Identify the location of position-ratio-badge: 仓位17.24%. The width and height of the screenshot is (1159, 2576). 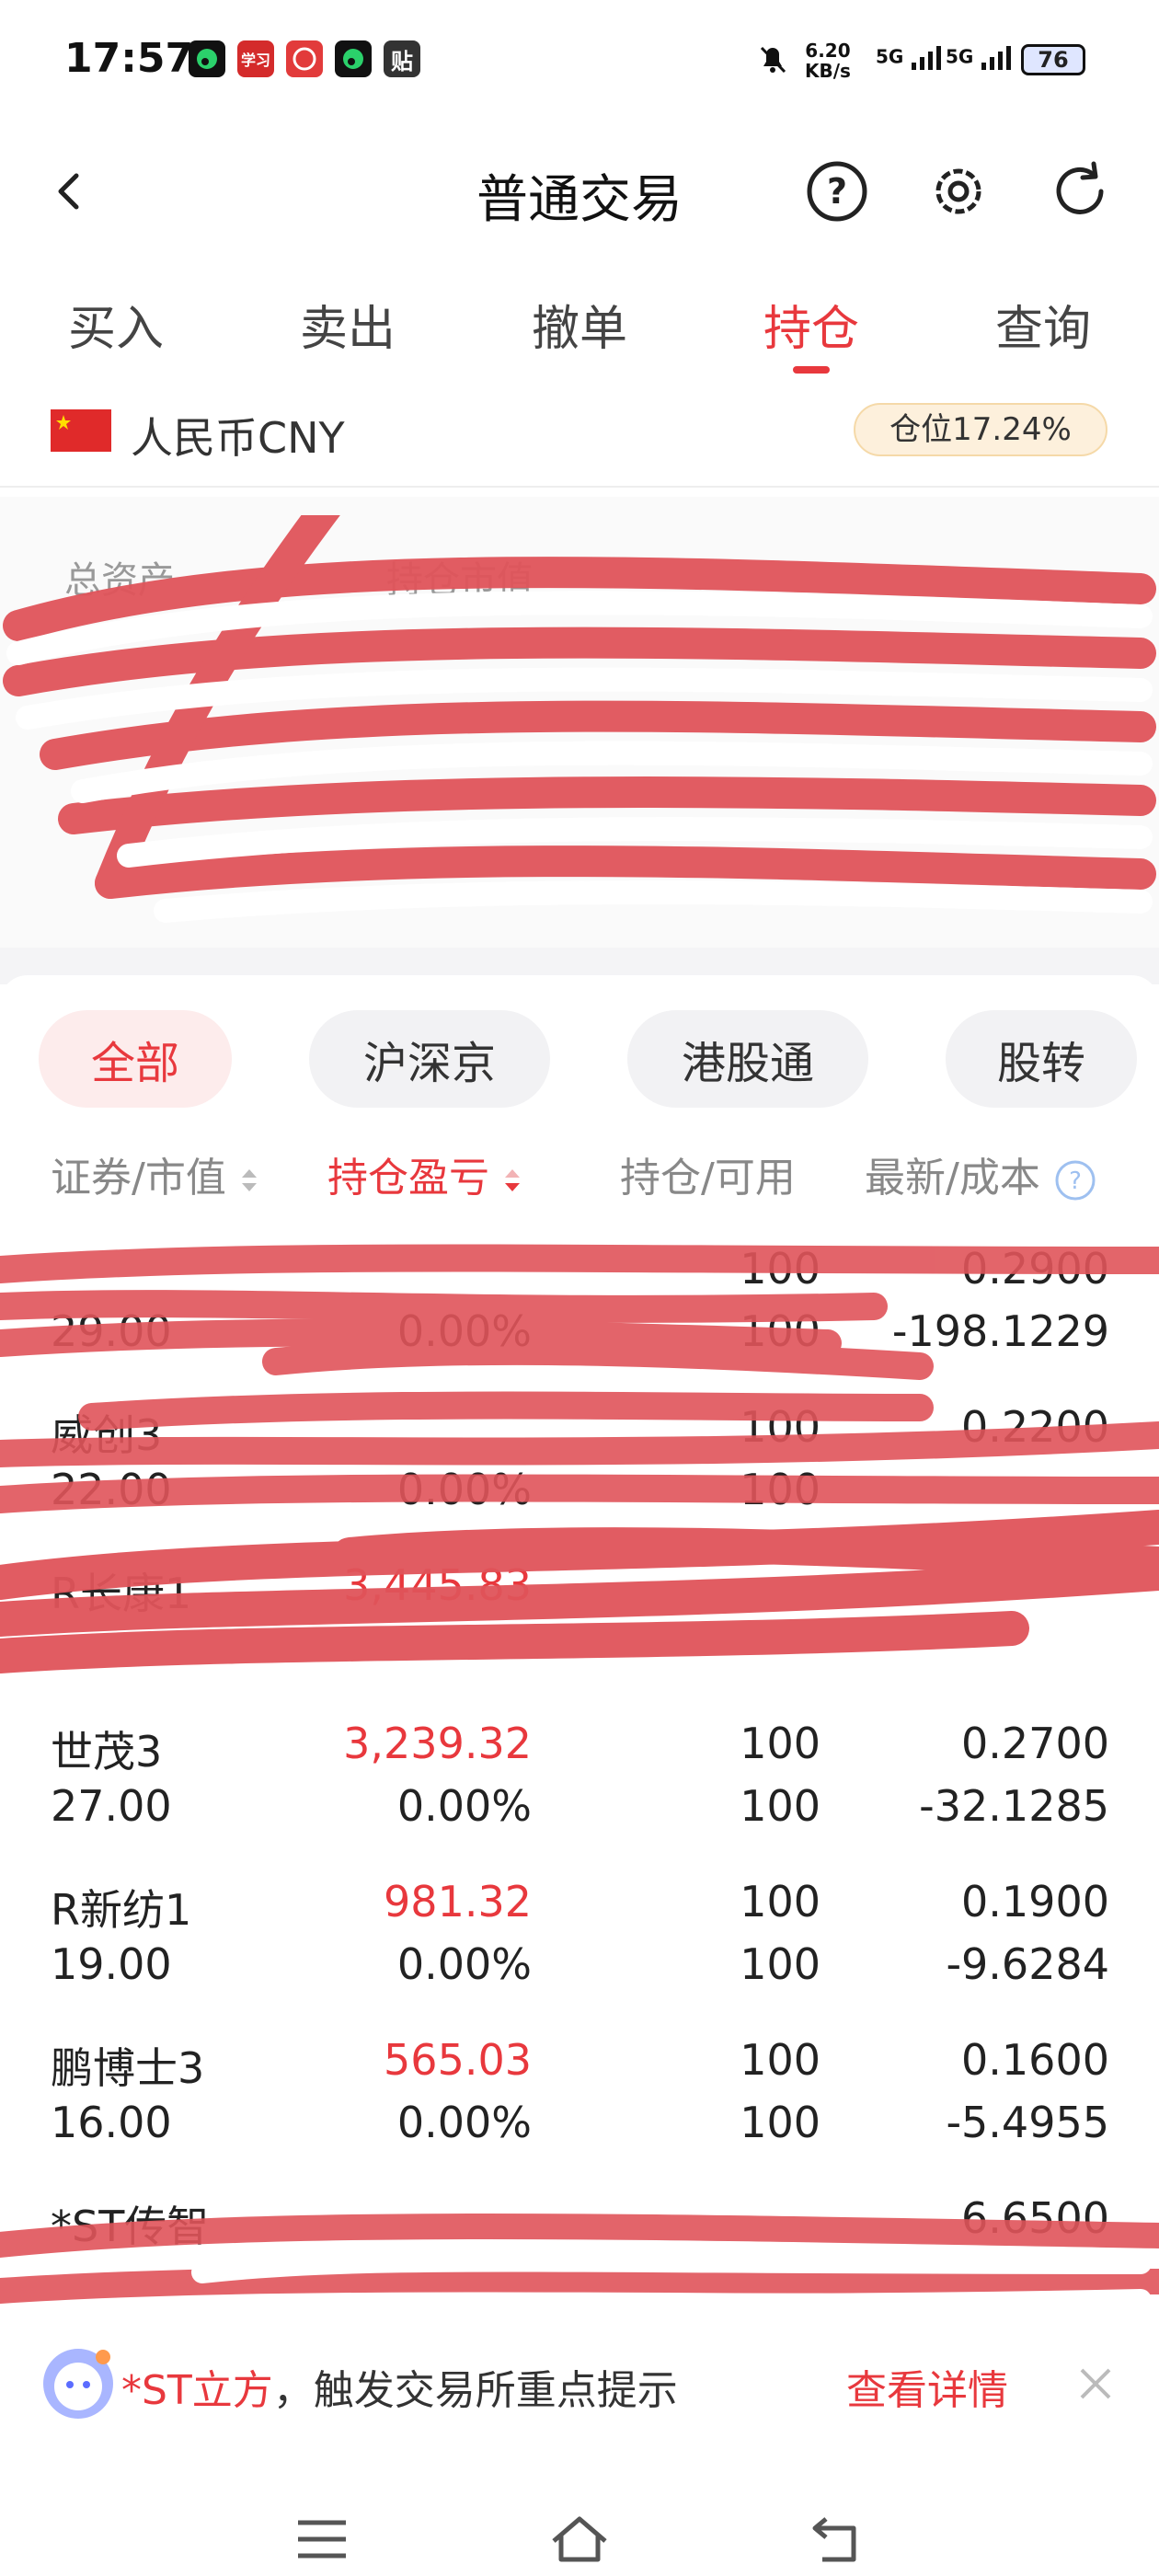
(980, 429).